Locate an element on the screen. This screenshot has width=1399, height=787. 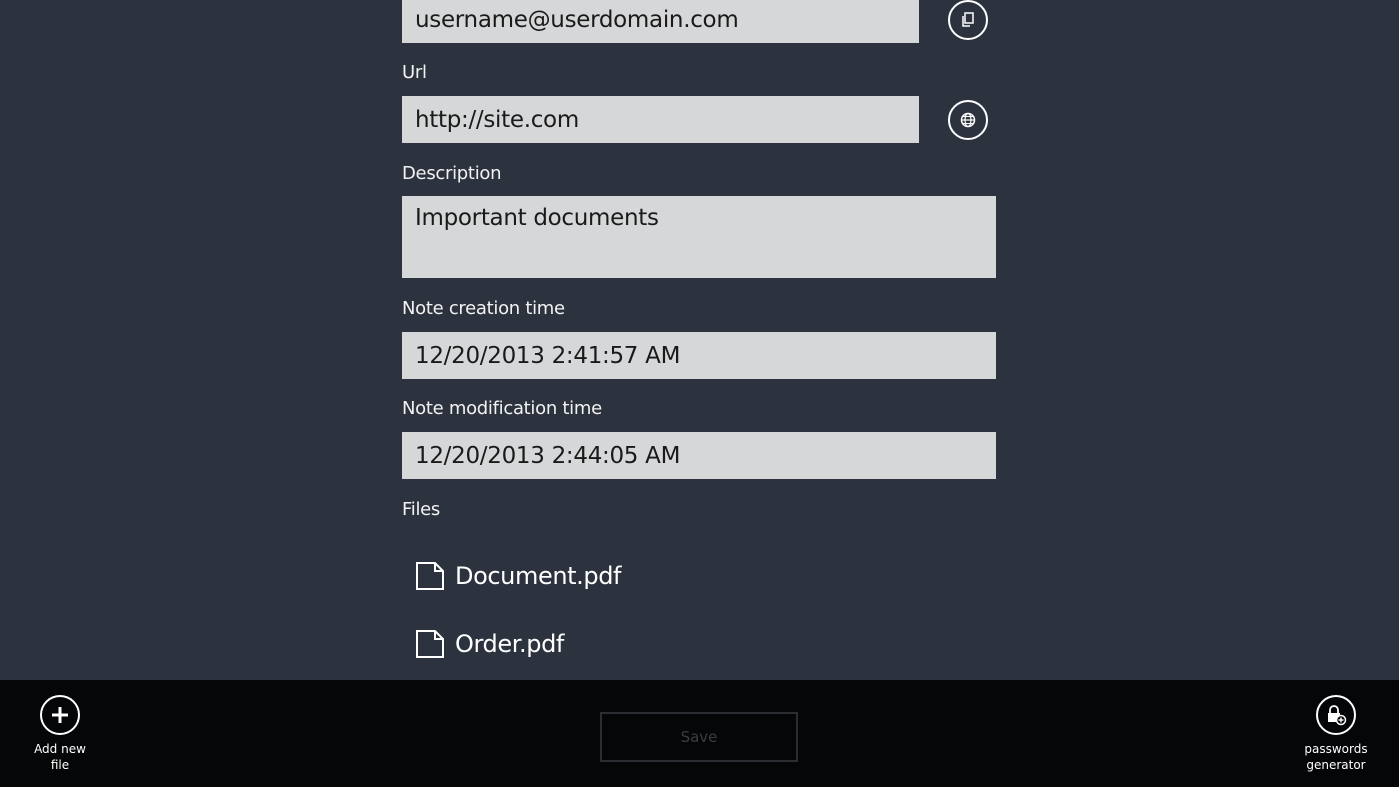
save-button: Save is located at coordinates (699, 737).